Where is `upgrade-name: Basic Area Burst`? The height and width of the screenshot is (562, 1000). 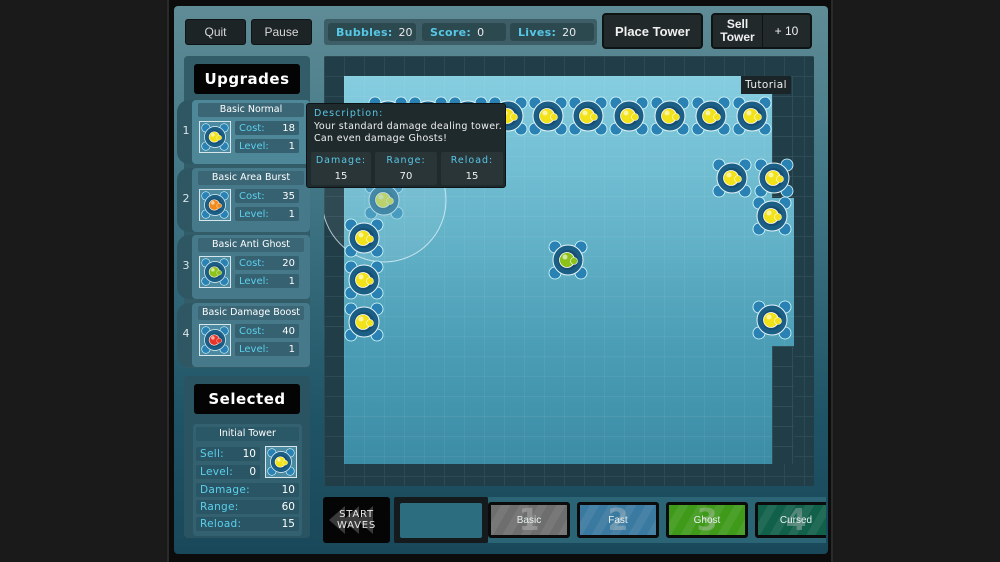
upgrade-name: Basic Area Burst is located at coordinates (251, 178).